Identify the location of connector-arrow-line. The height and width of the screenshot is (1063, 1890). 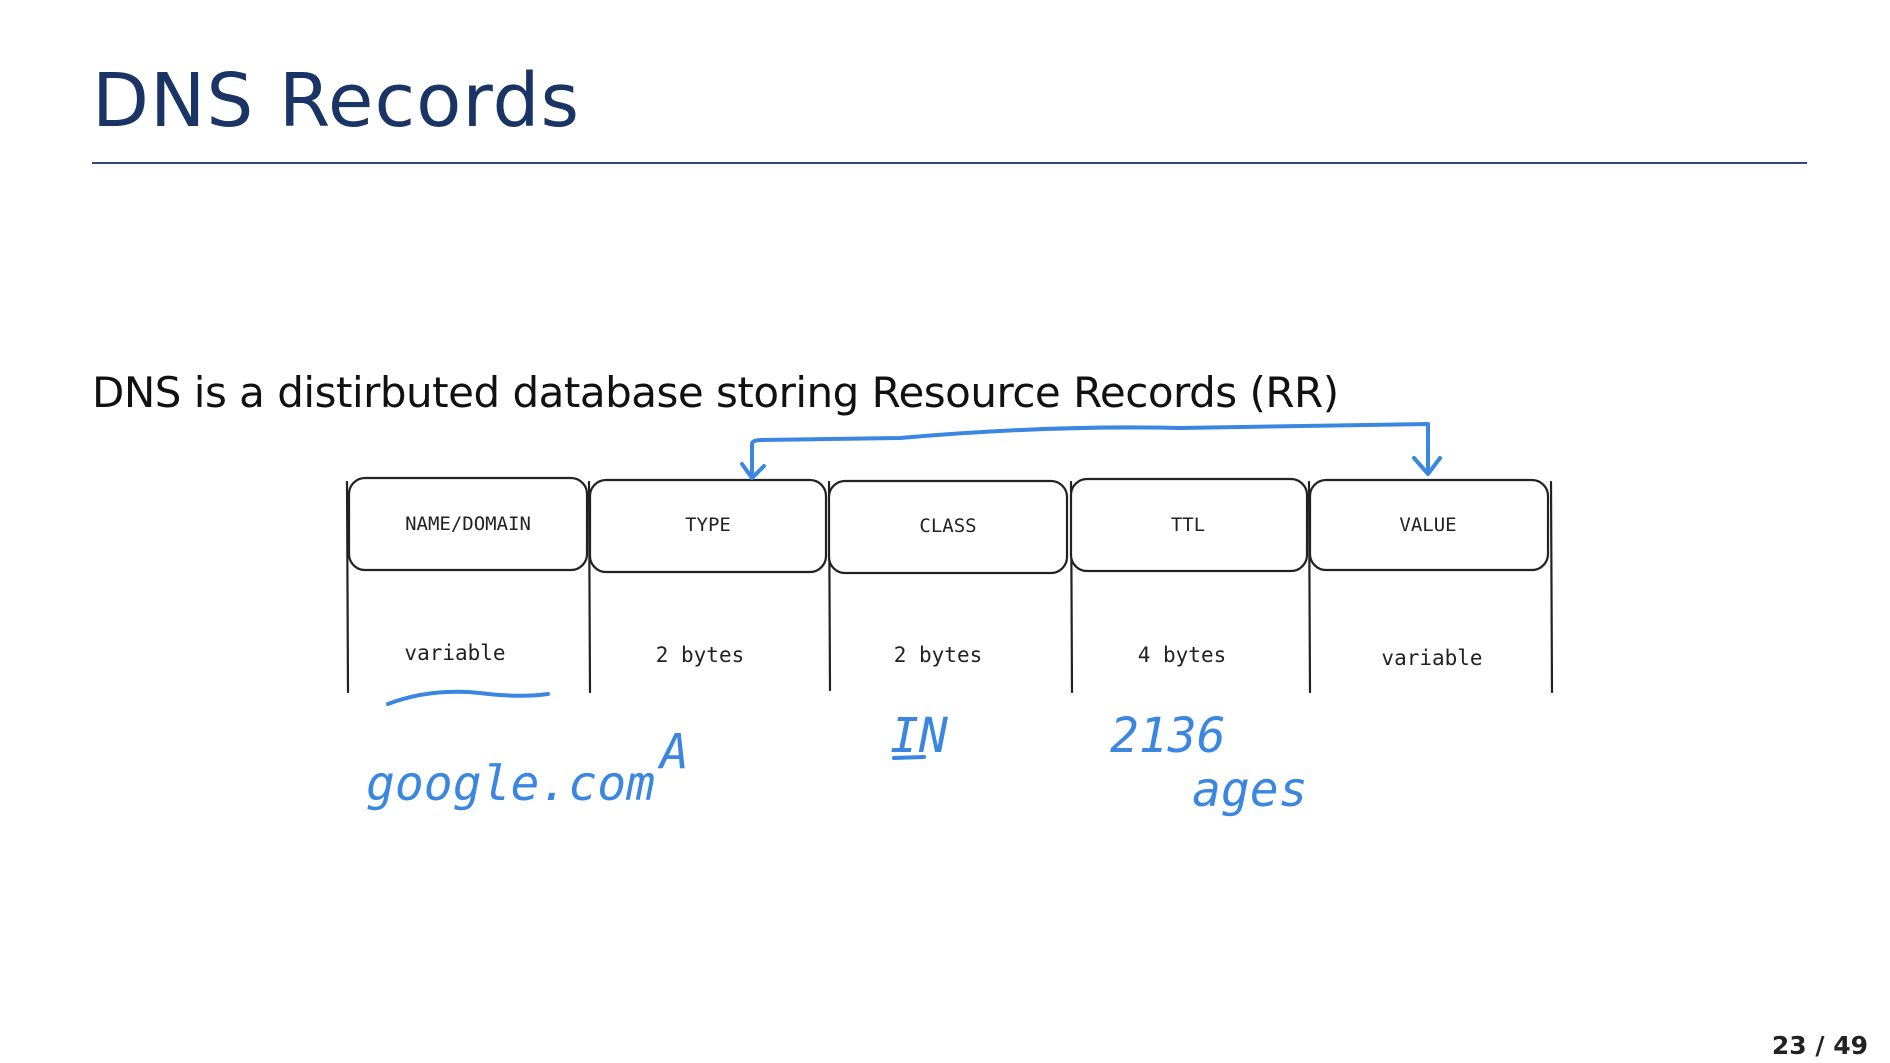
(1090, 450).